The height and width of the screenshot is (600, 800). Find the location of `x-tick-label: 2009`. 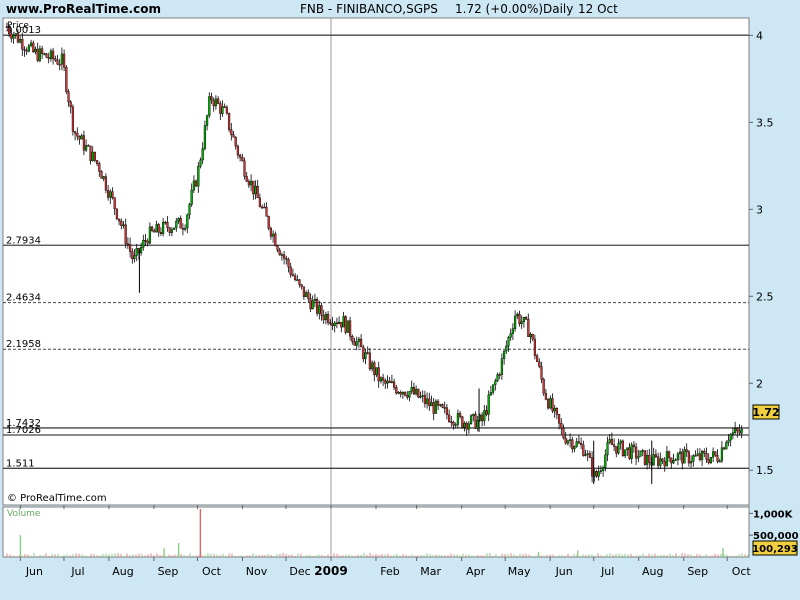

x-tick-label: 2009 is located at coordinates (330, 571).